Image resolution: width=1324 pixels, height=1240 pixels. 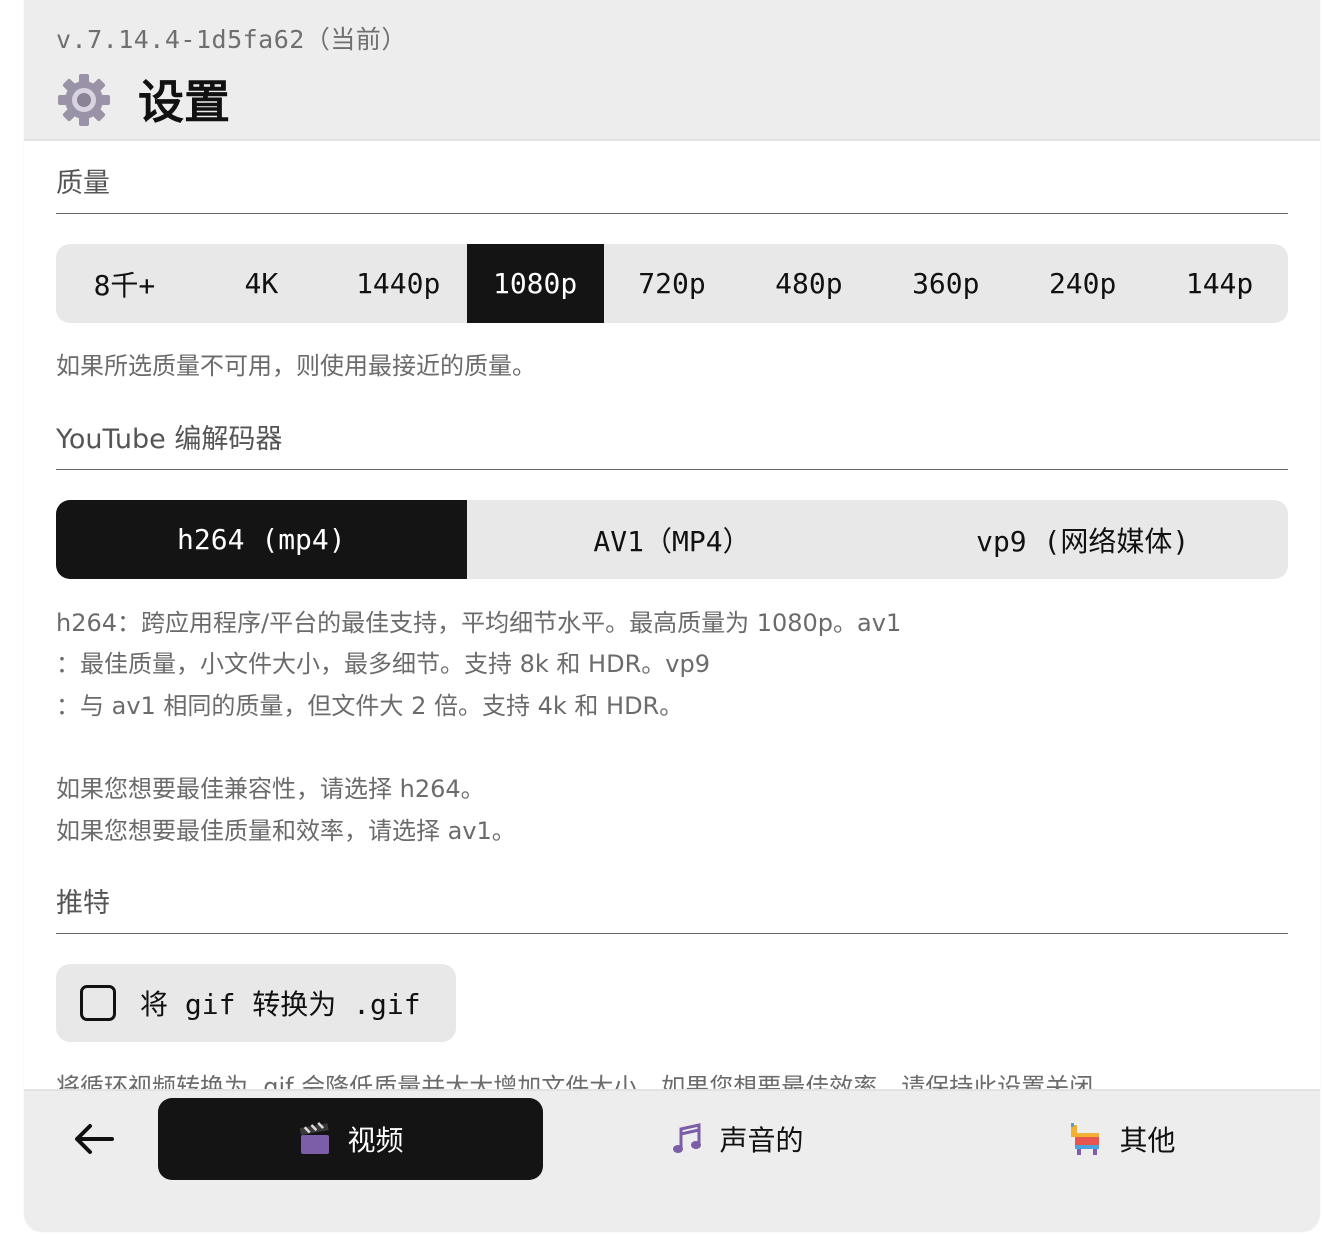 What do you see at coordinates (398, 283) in the screenshot?
I see `quality-option-1440p: 1440p` at bounding box center [398, 283].